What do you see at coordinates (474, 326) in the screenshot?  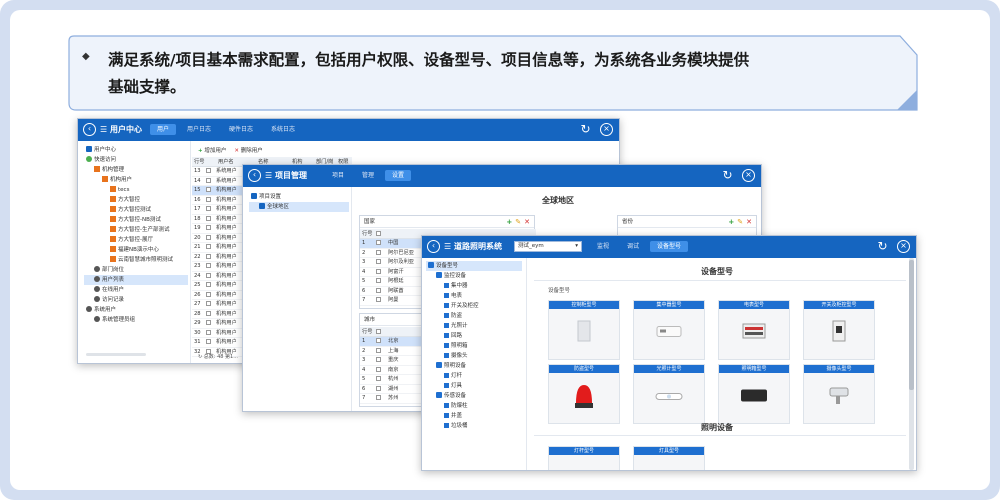 I see `tree-item: 光照计` at bounding box center [474, 326].